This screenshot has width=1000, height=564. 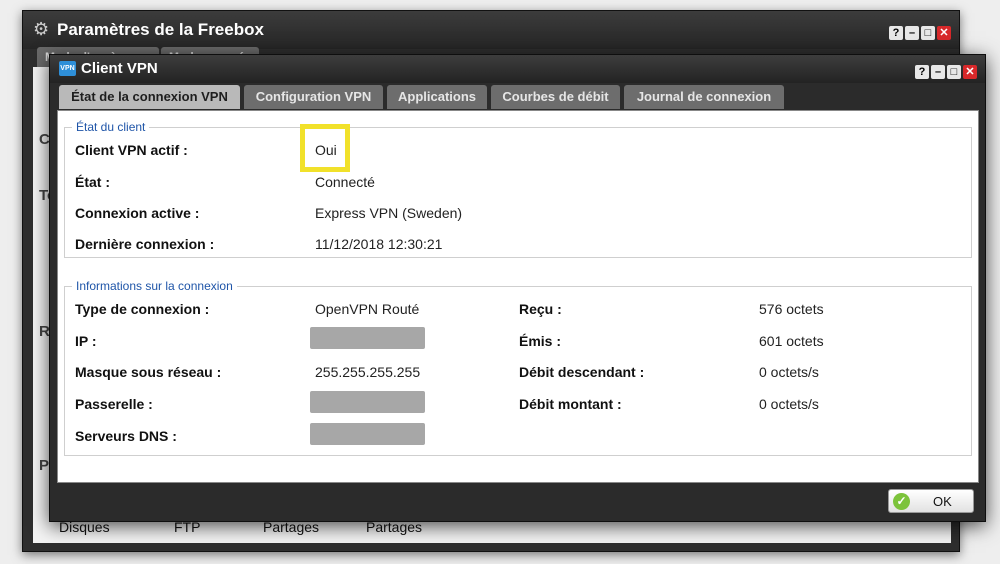 I want to click on connection-info-legend: Informations sur la connexion, so click(x=154, y=286).